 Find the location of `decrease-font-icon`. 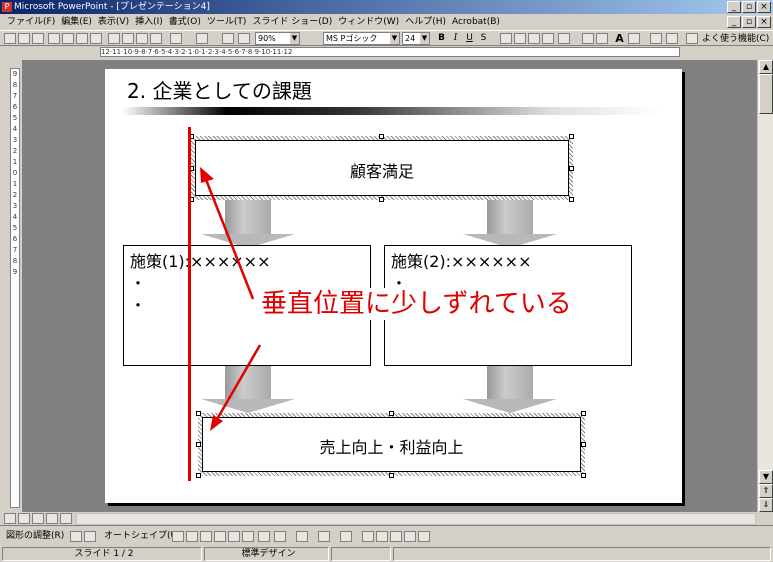

decrease-font-icon is located at coordinates (634, 38).